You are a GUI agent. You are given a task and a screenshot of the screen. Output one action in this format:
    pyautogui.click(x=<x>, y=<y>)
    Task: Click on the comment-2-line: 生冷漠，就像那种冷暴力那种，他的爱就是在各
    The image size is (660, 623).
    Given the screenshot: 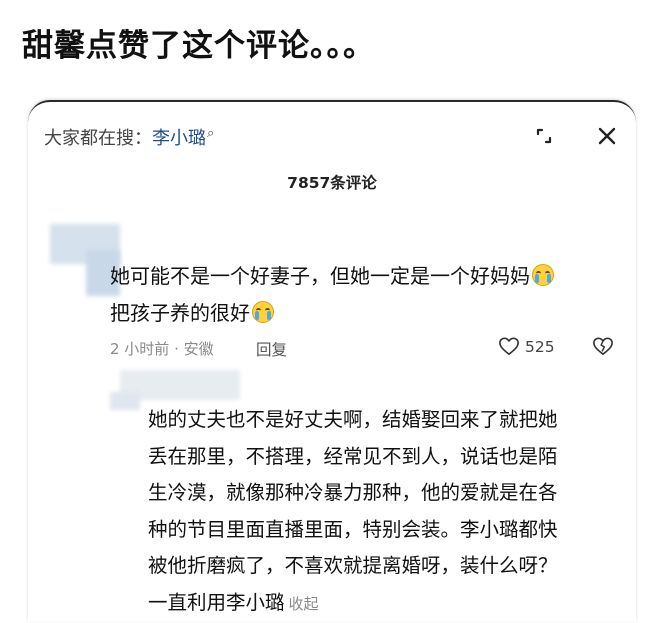 What is the action you would take?
    pyautogui.click(x=353, y=493)
    